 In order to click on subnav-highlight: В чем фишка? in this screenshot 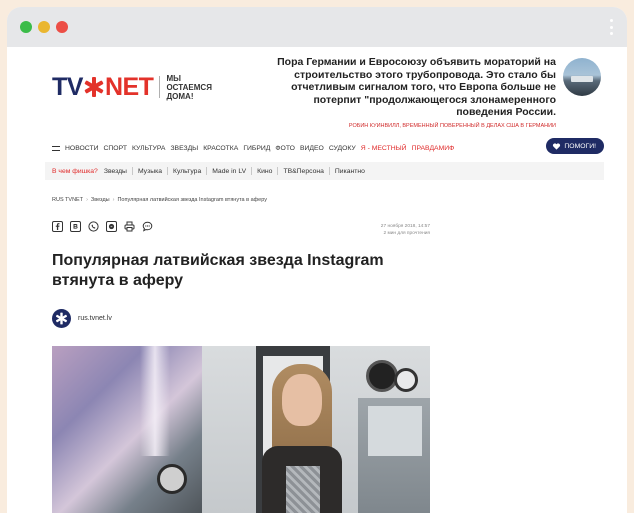, I will do `click(75, 171)`.